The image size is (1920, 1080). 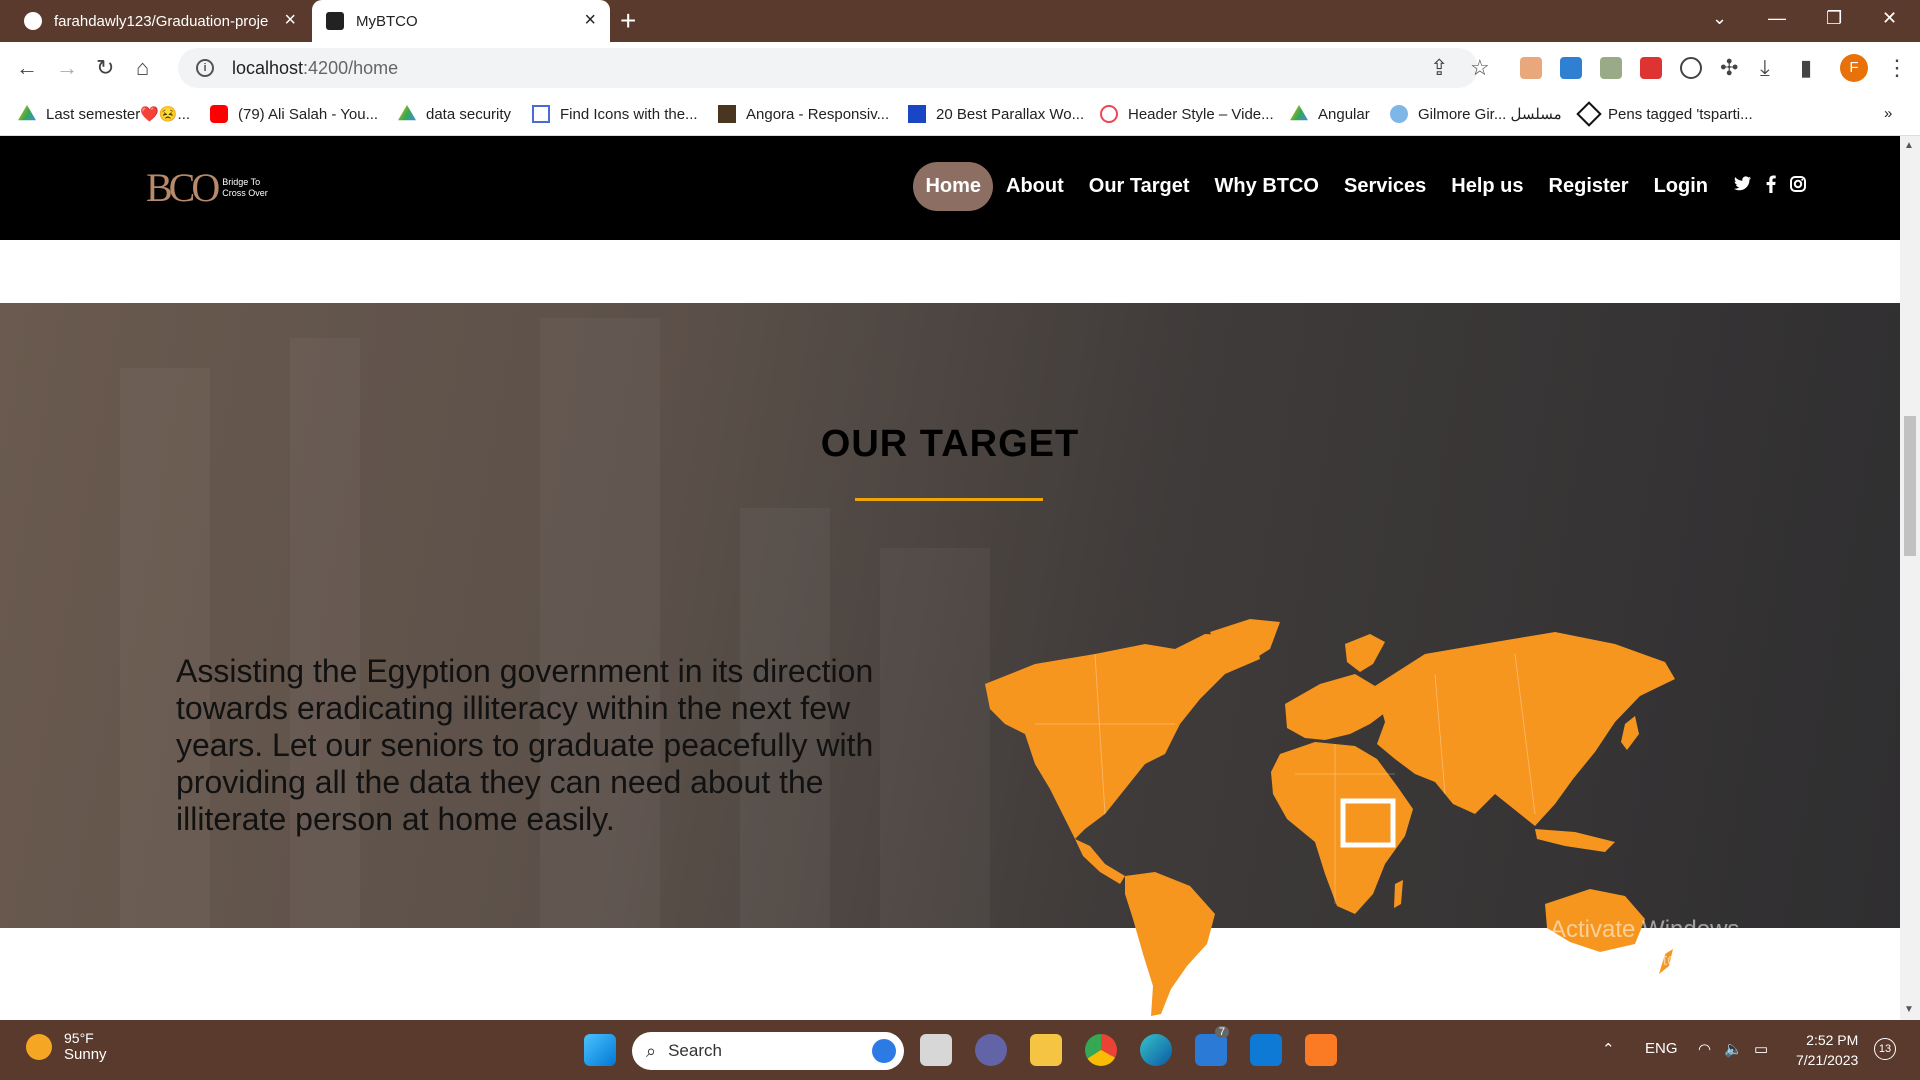 I want to click on reload-icon: ↻, so click(x=105, y=68).